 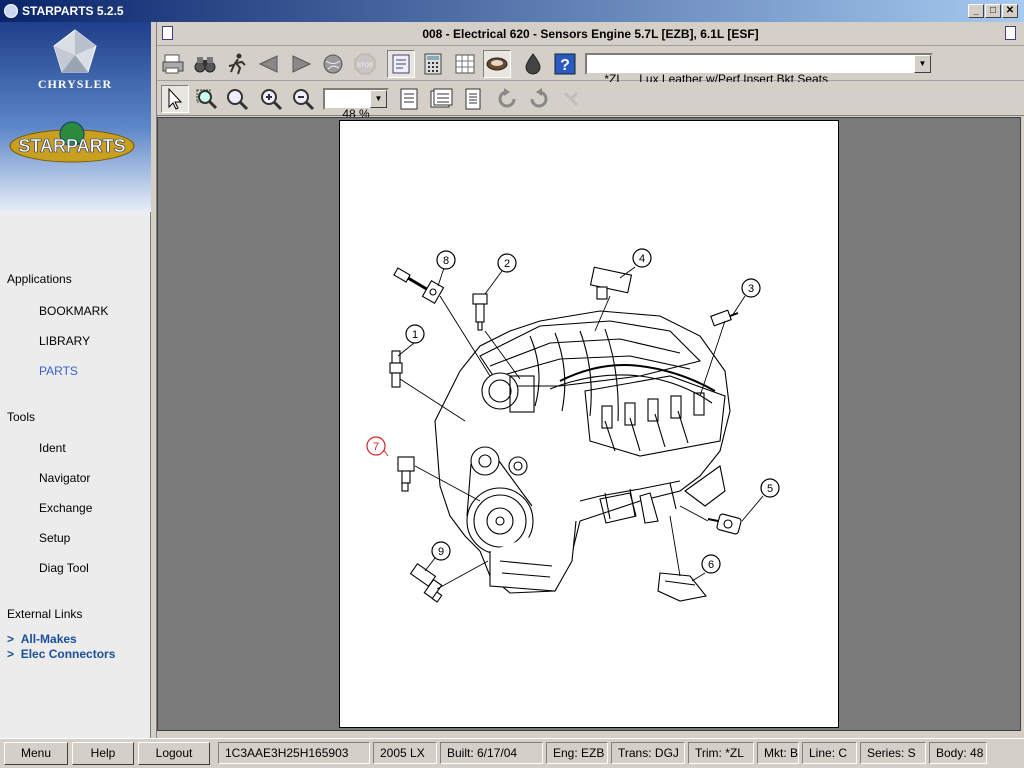 I want to click on callout-7: 7, so click(x=376, y=446).